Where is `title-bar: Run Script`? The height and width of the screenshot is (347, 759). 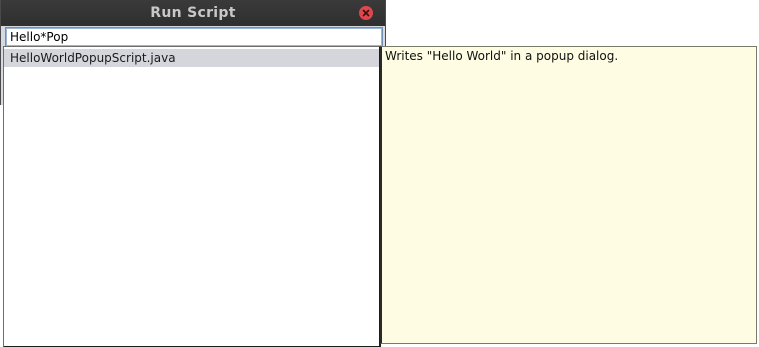
title-bar: Run Script is located at coordinates (193, 13).